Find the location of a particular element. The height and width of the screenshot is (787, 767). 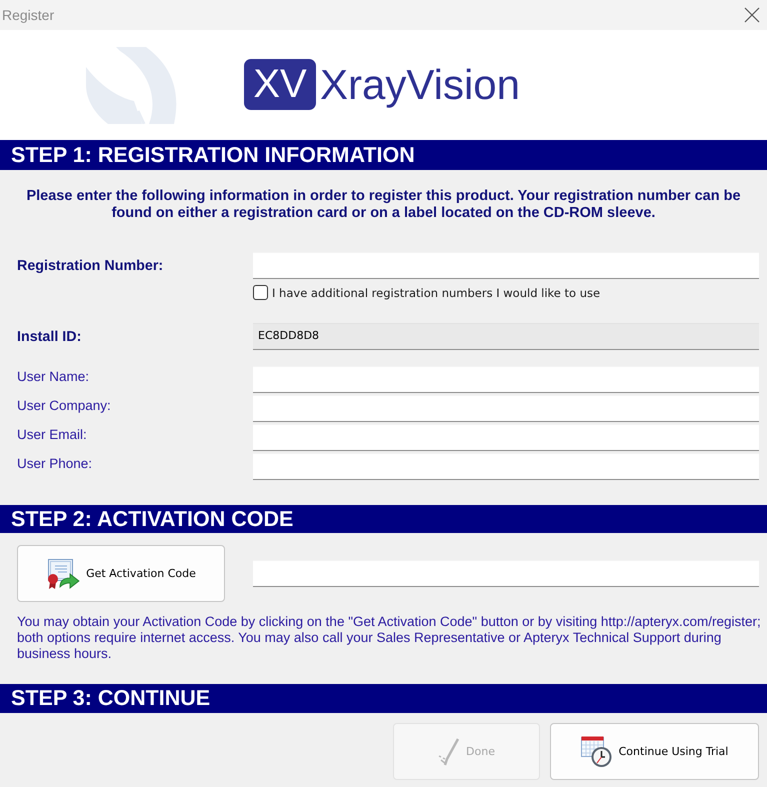

check-icon is located at coordinates (449, 752).